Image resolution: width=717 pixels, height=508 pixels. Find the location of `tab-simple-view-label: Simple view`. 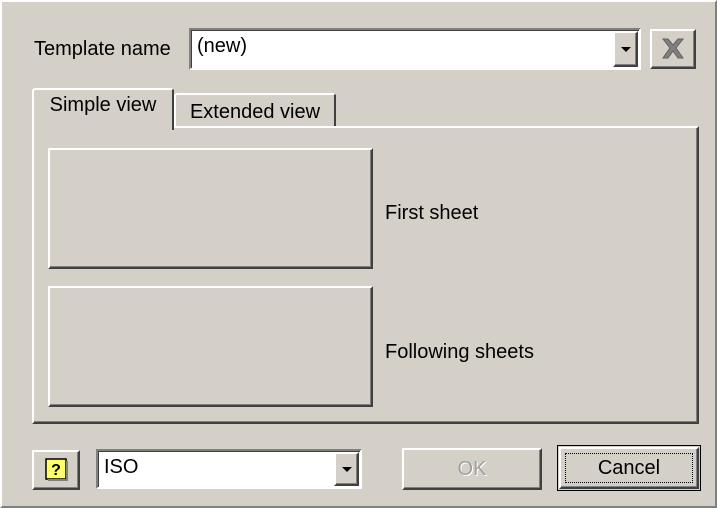

tab-simple-view-label: Simple view is located at coordinates (103, 105).